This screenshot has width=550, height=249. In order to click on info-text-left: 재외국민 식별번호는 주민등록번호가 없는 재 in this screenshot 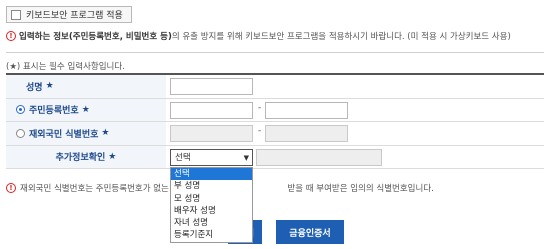, I will do `click(100, 189)`.